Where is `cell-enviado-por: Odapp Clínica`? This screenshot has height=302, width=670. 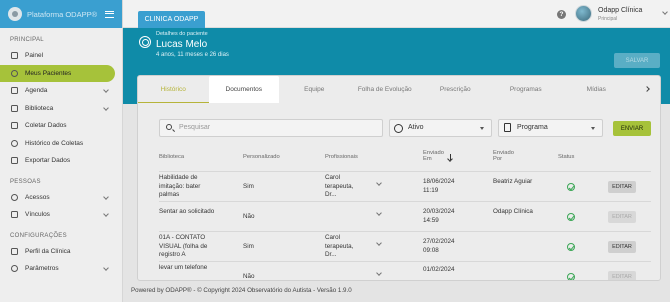
cell-enviado-por: Odapp Clínica is located at coordinates (513, 211).